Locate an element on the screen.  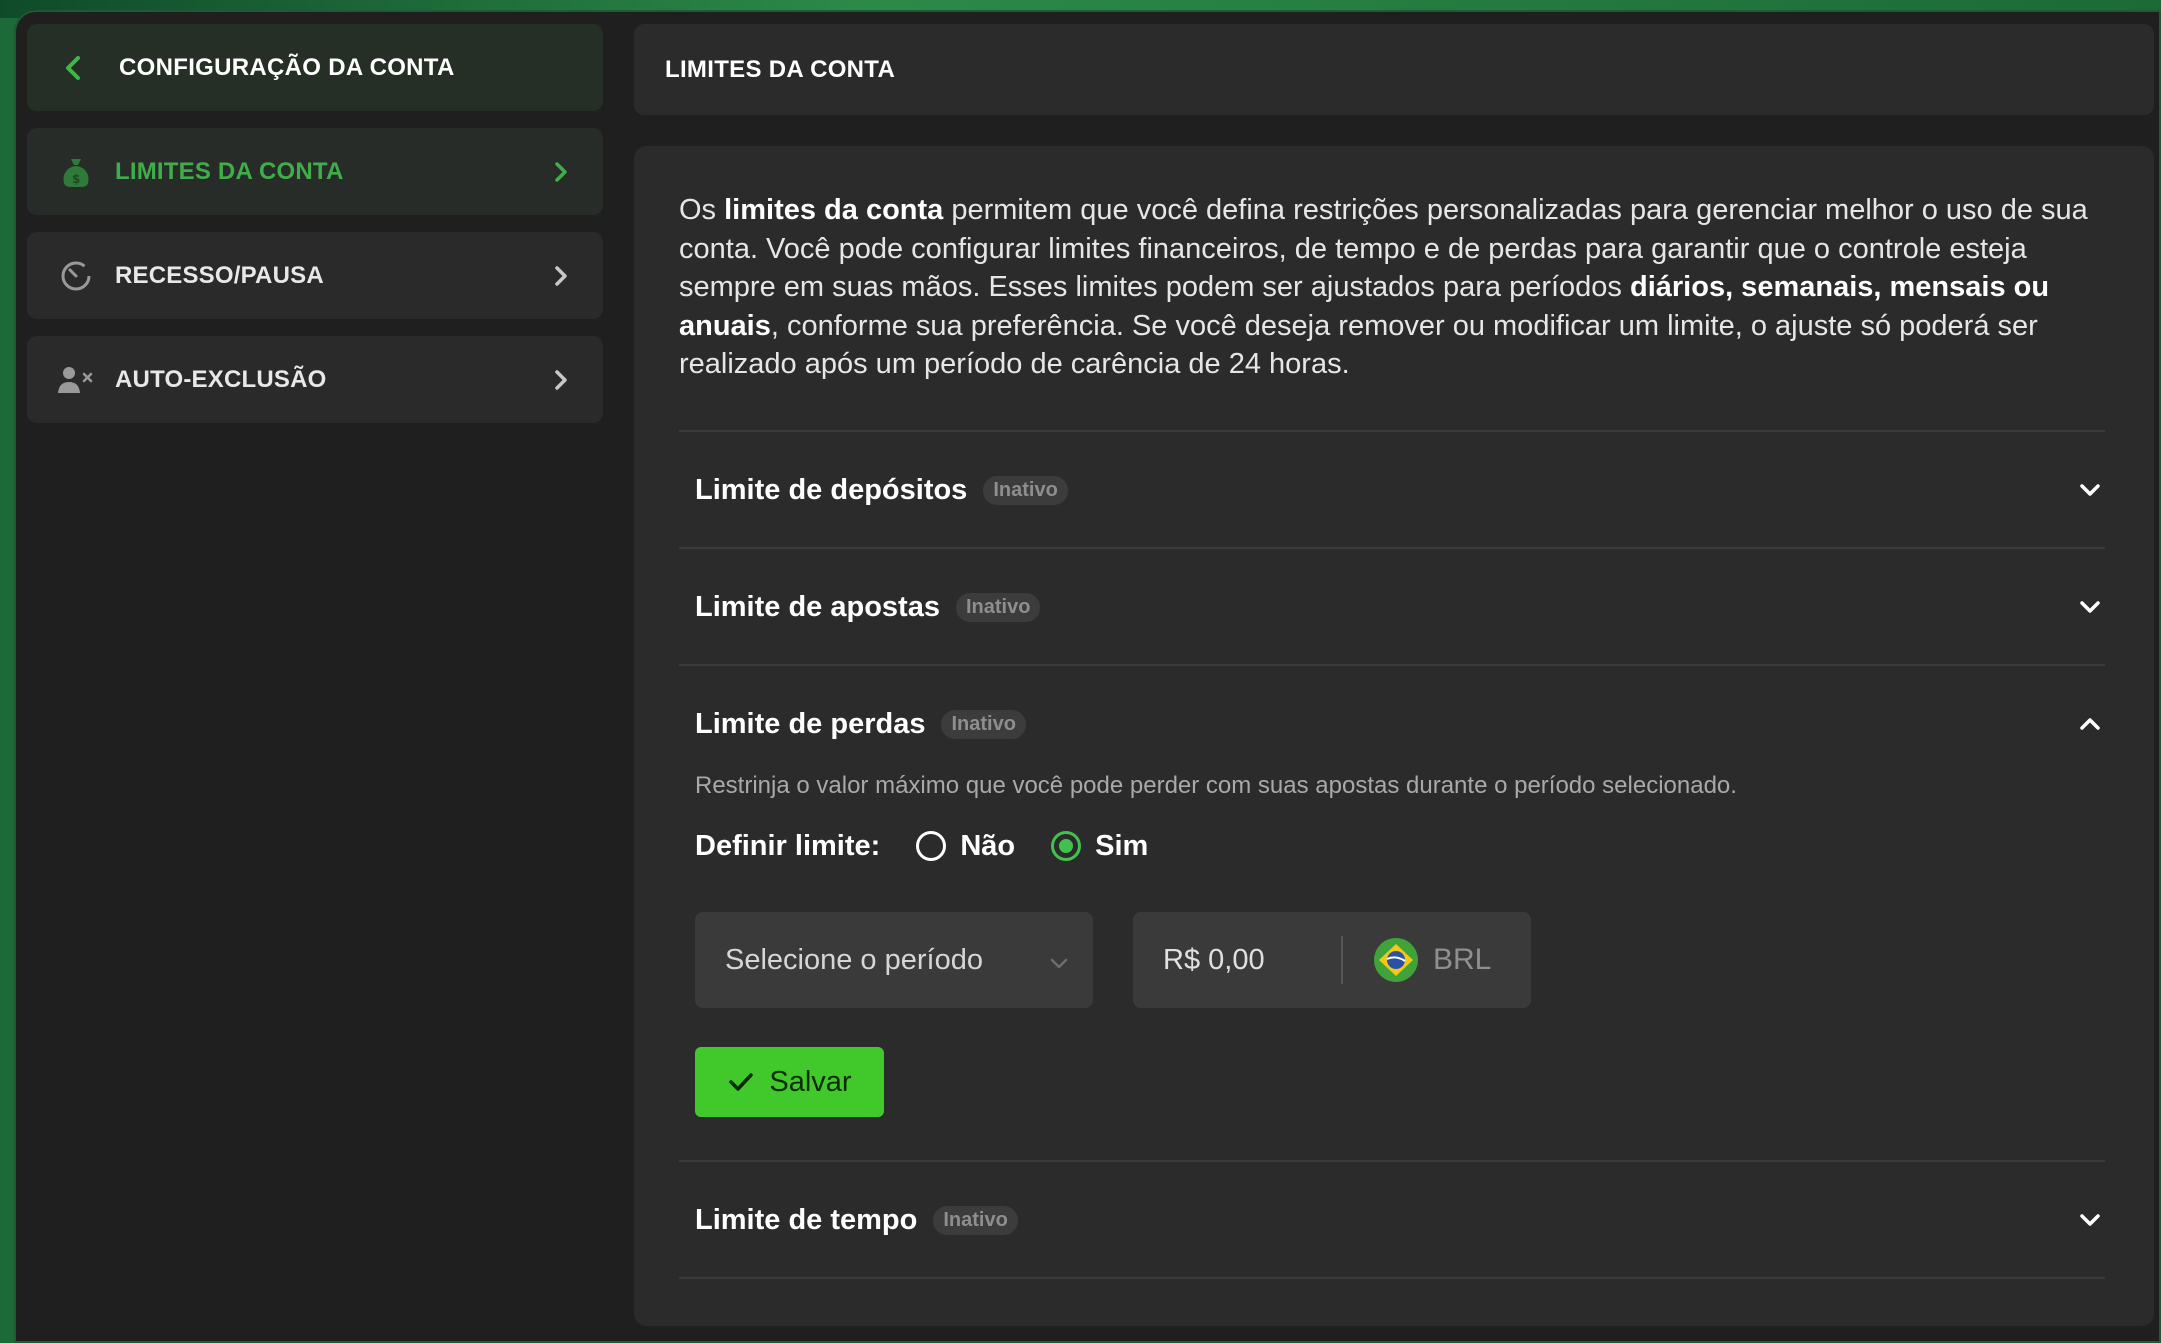
brazil-flag-icon is located at coordinates (1396, 960).